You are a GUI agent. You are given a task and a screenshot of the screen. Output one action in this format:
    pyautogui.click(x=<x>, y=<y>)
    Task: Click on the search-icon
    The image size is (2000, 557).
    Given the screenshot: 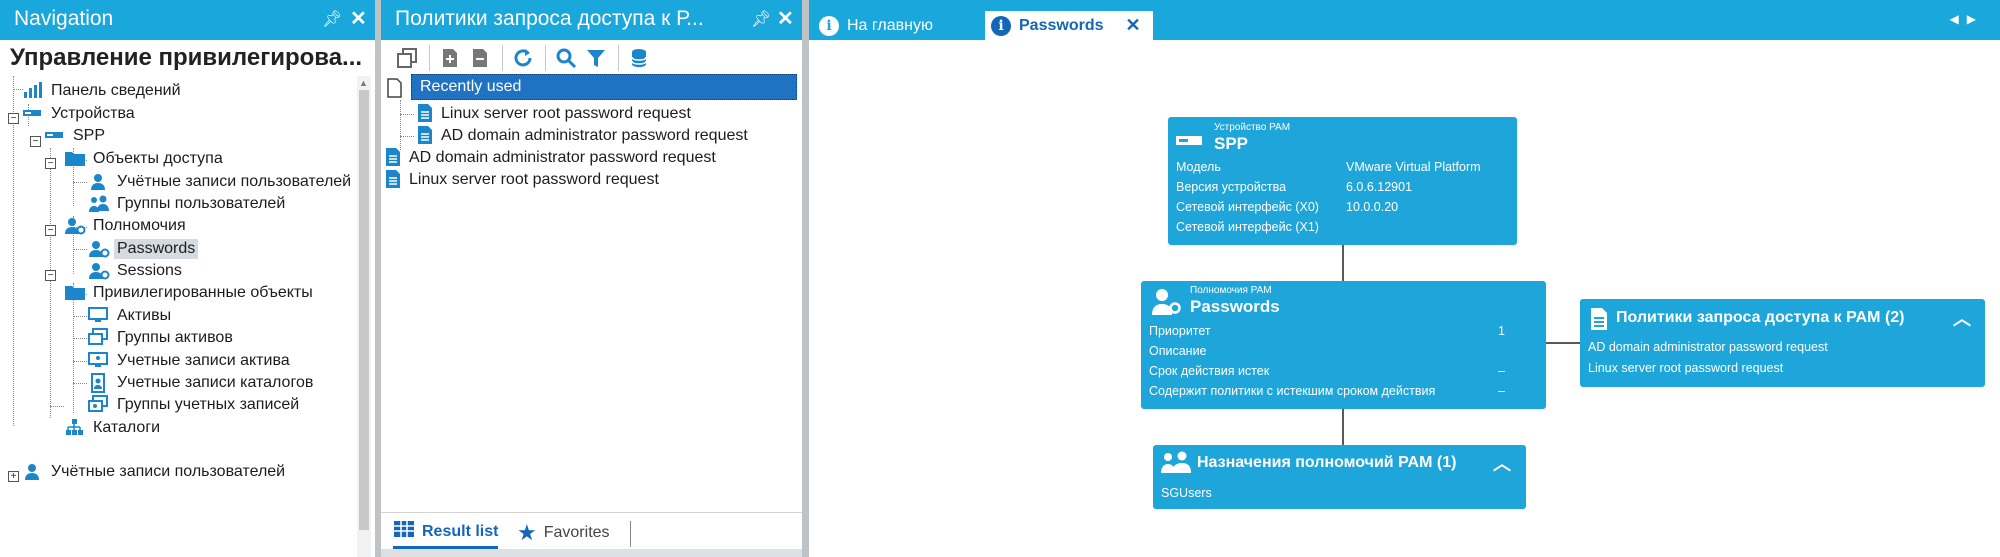 What is the action you would take?
    pyautogui.click(x=566, y=58)
    